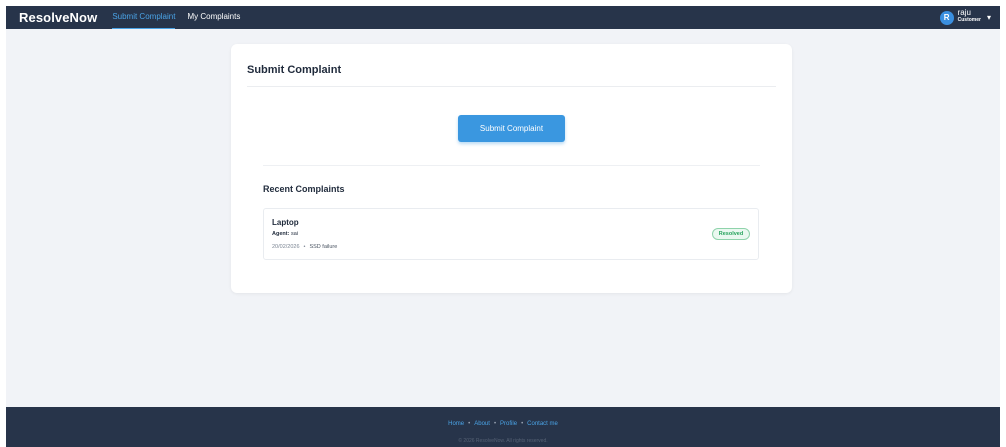 The image size is (1006, 447). I want to click on recent-complaints-heading: Recent Complaints, so click(304, 189).